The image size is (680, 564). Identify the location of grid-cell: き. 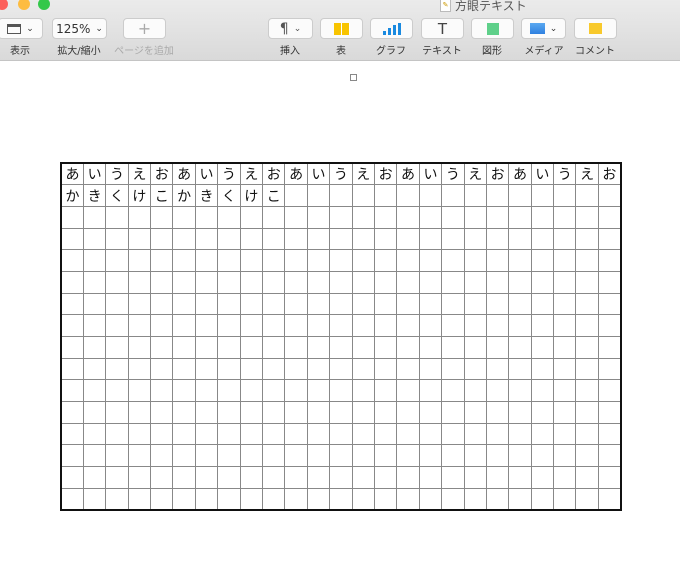
(94, 195).